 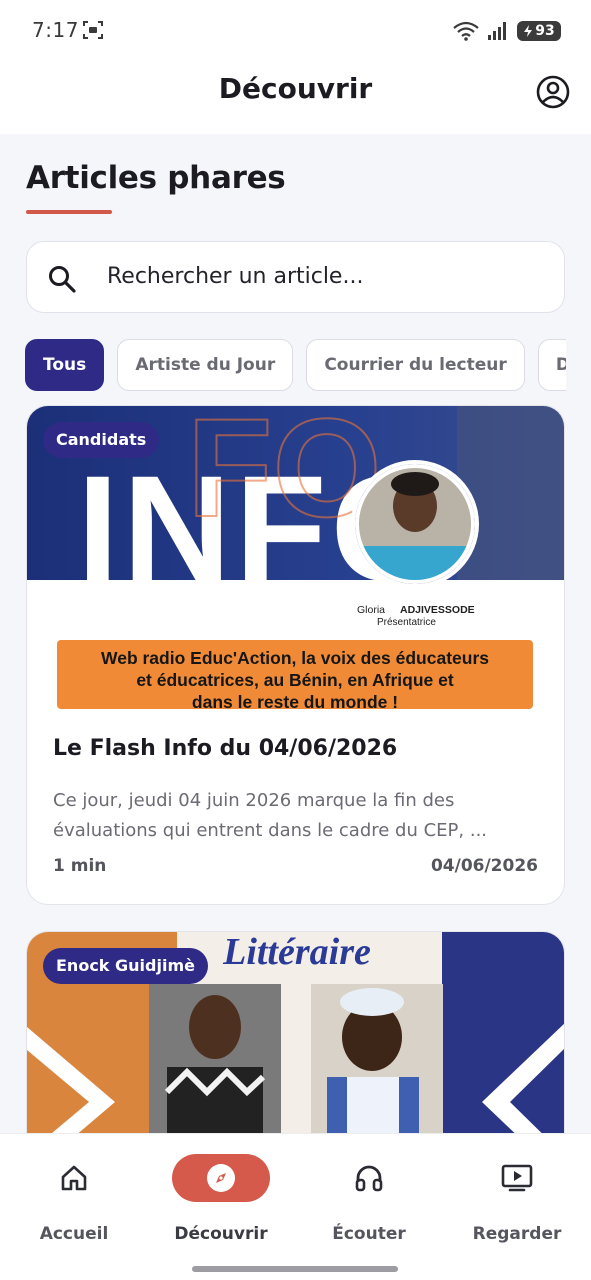 What do you see at coordinates (69, 212) in the screenshot?
I see `section-underline` at bounding box center [69, 212].